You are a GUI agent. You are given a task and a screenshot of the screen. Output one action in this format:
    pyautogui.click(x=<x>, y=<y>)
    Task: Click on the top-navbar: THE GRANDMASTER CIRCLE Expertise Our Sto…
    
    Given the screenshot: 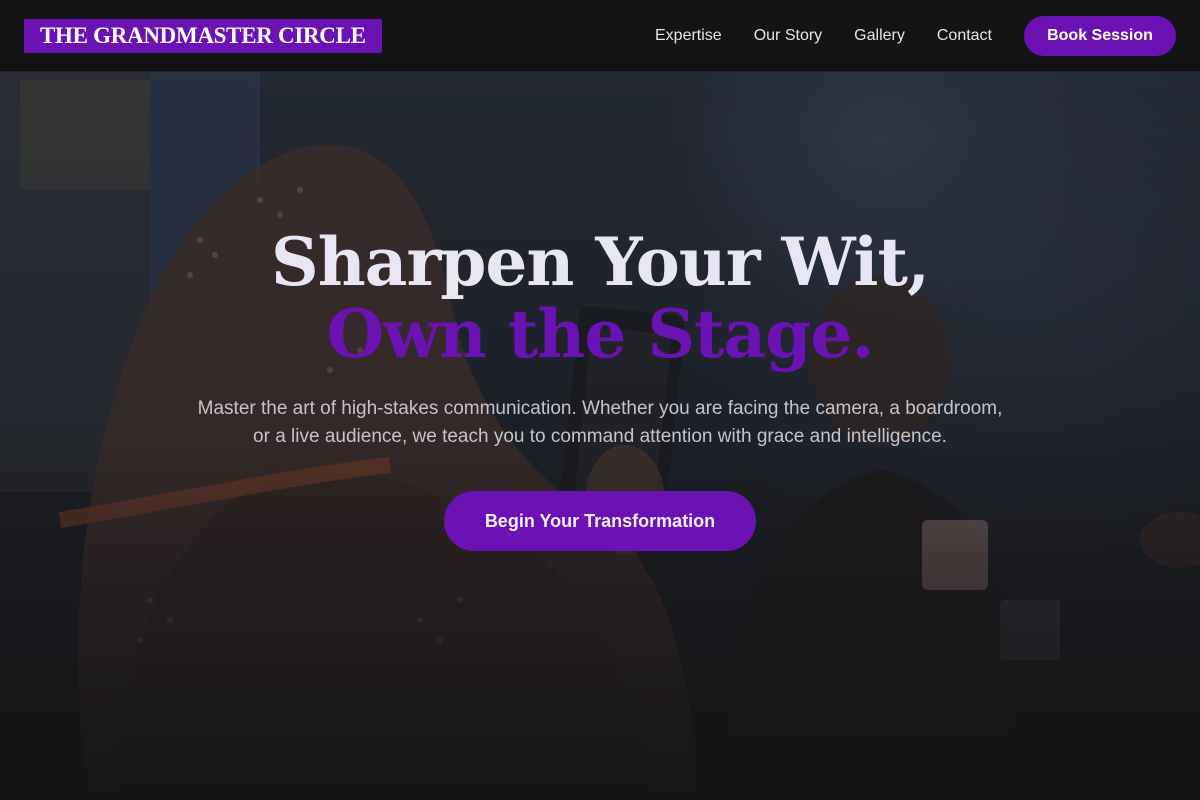 What is the action you would take?
    pyautogui.click(x=600, y=36)
    